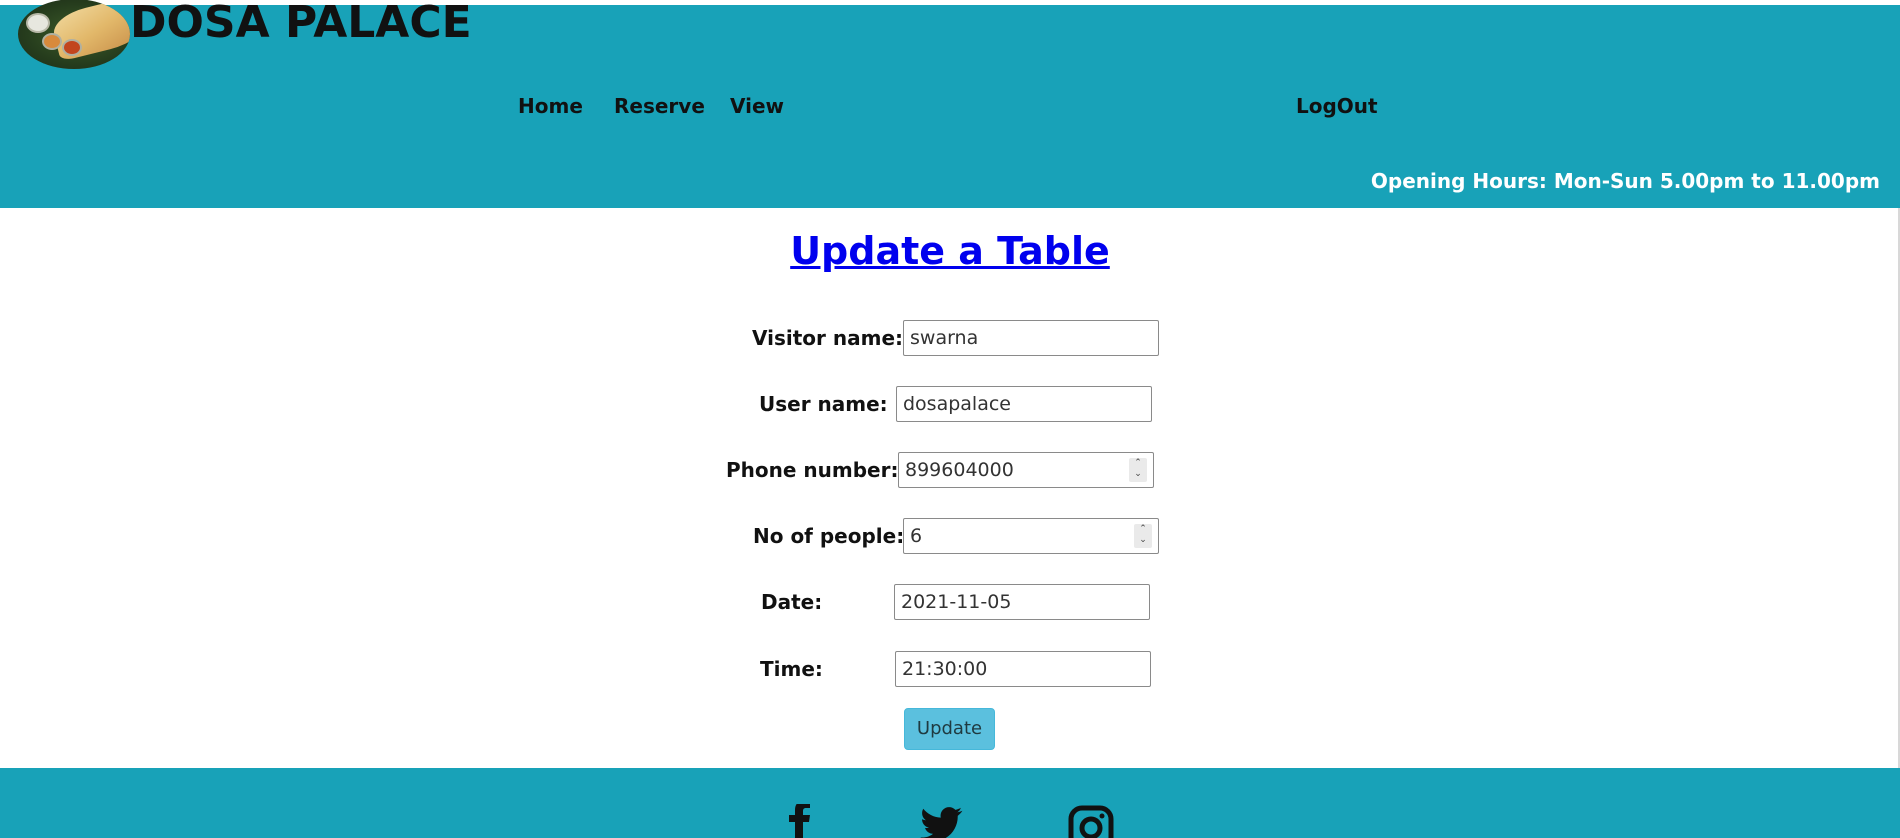 This screenshot has height=838, width=1900. Describe the element at coordinates (72, 47) in the screenshot. I see `chutney-cup-red` at that location.